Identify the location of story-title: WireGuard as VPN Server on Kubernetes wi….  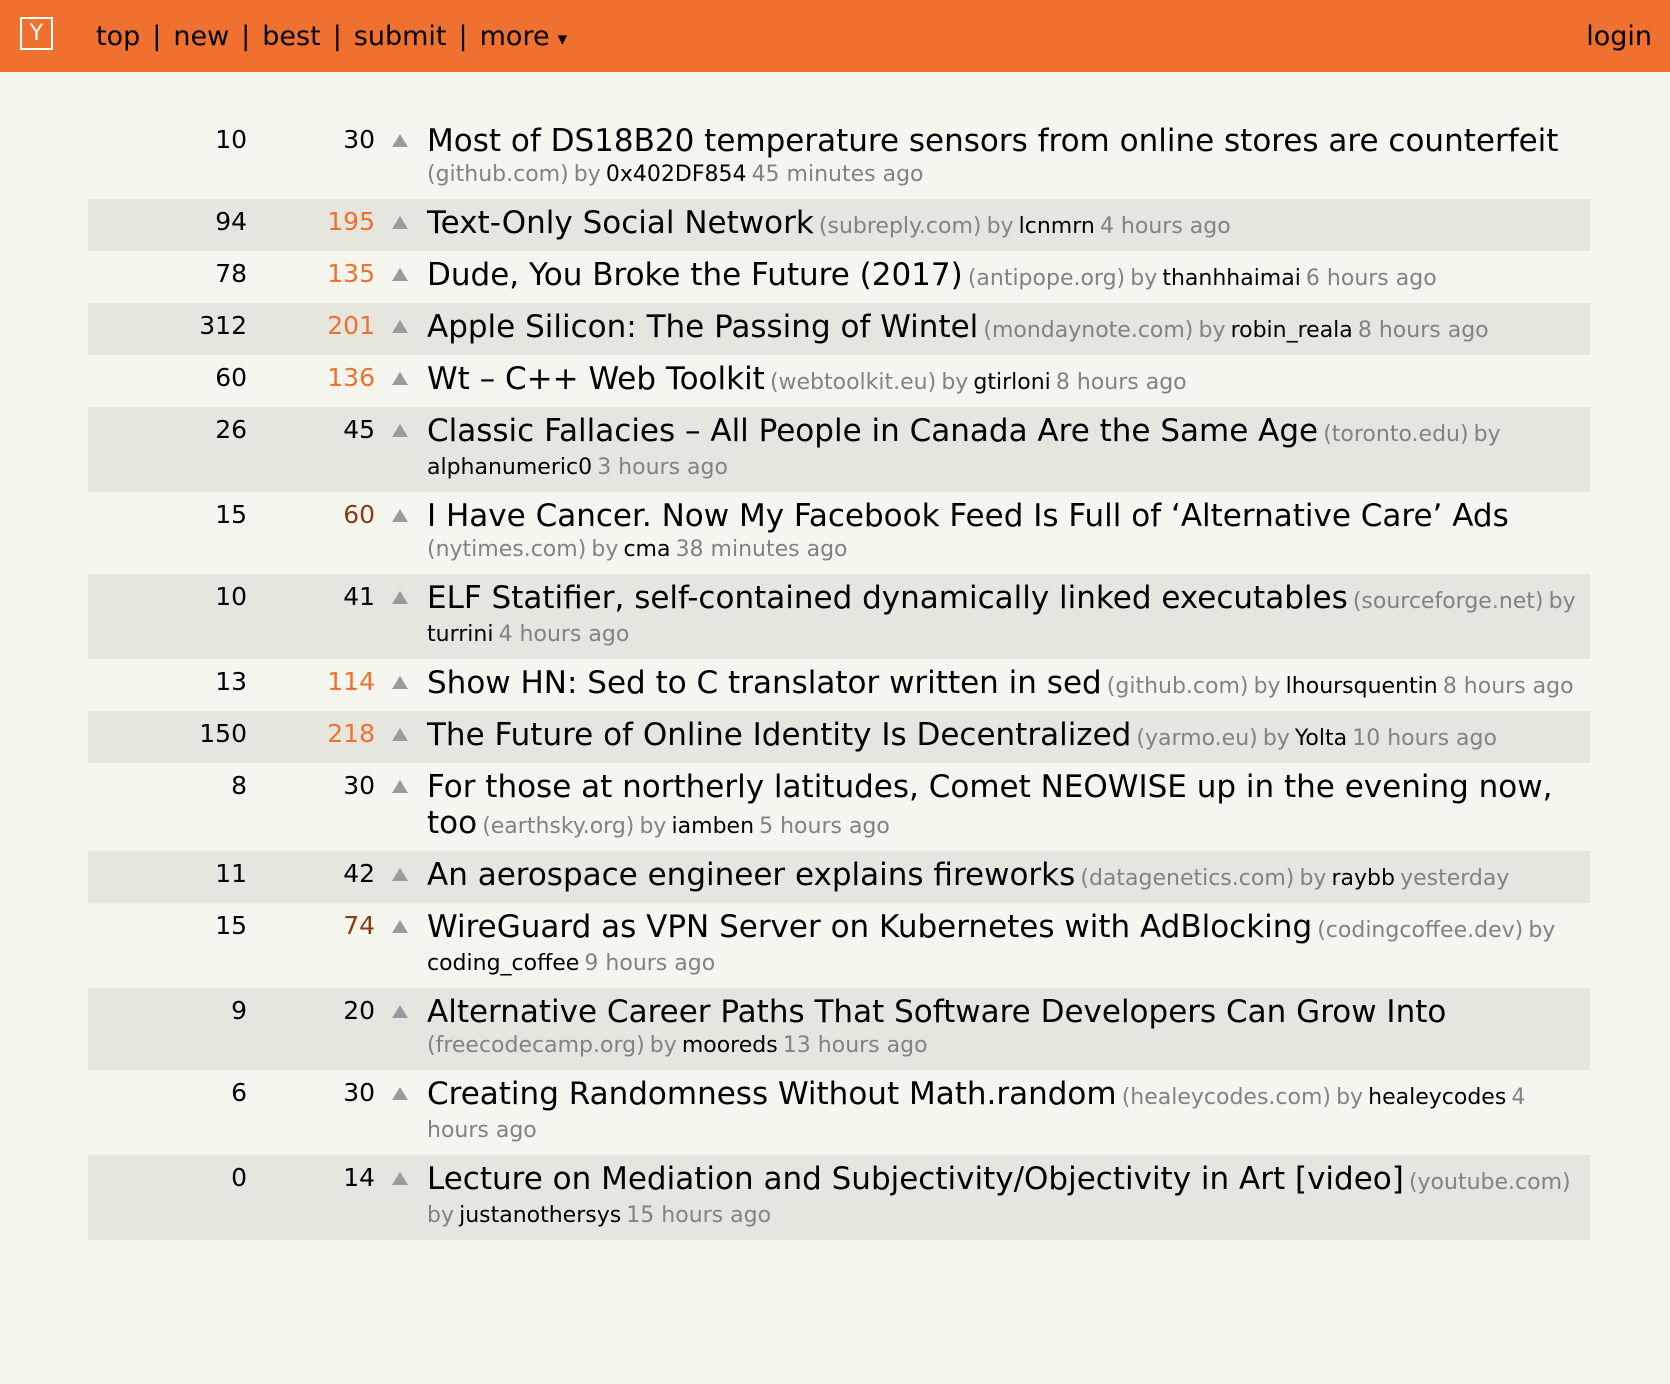
(869, 927).